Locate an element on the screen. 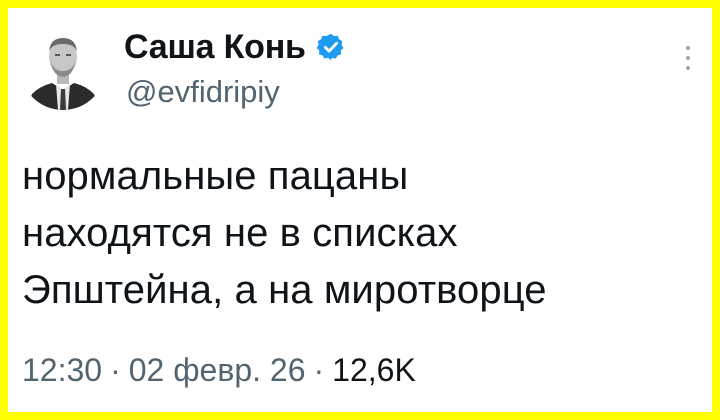 This screenshot has height=420, width=720. tweet-line: находятся не в списках is located at coordinates (240, 233).